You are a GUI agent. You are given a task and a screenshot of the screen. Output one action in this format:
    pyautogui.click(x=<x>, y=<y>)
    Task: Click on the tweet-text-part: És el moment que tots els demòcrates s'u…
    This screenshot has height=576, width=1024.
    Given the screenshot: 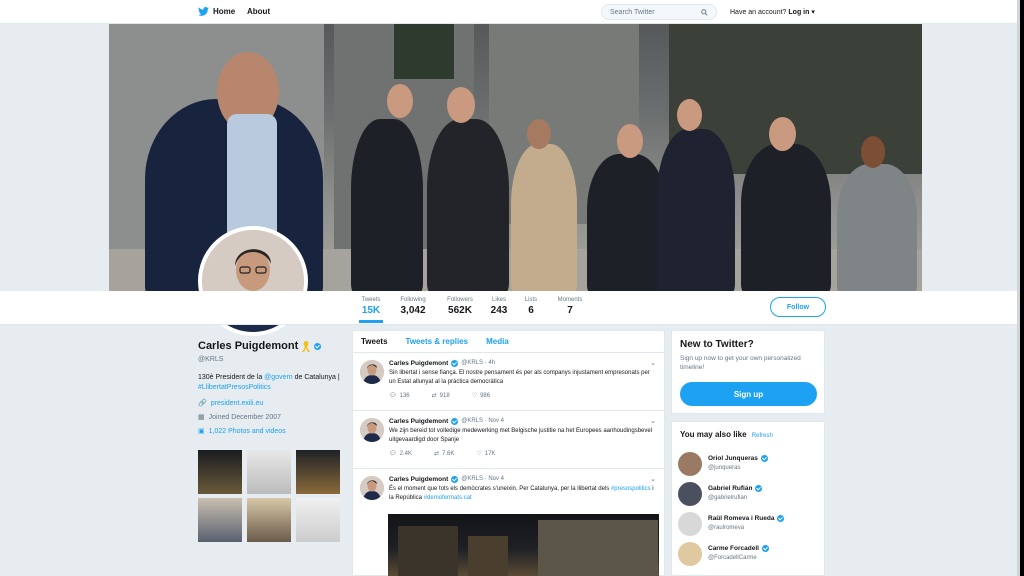 What is the action you would take?
    pyautogui.click(x=500, y=489)
    